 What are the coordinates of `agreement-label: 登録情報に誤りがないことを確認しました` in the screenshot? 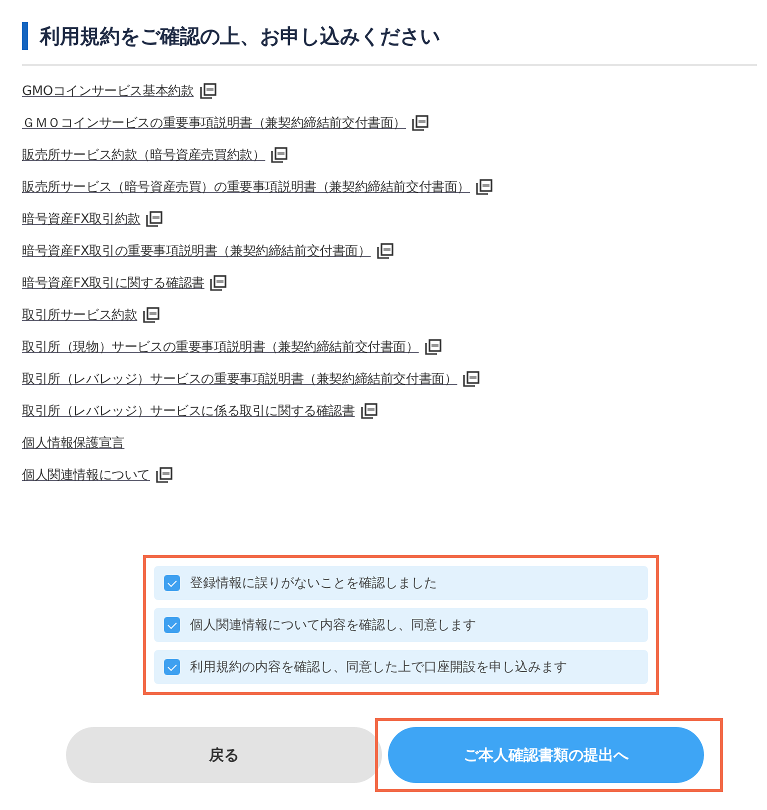 It's located at (313, 583).